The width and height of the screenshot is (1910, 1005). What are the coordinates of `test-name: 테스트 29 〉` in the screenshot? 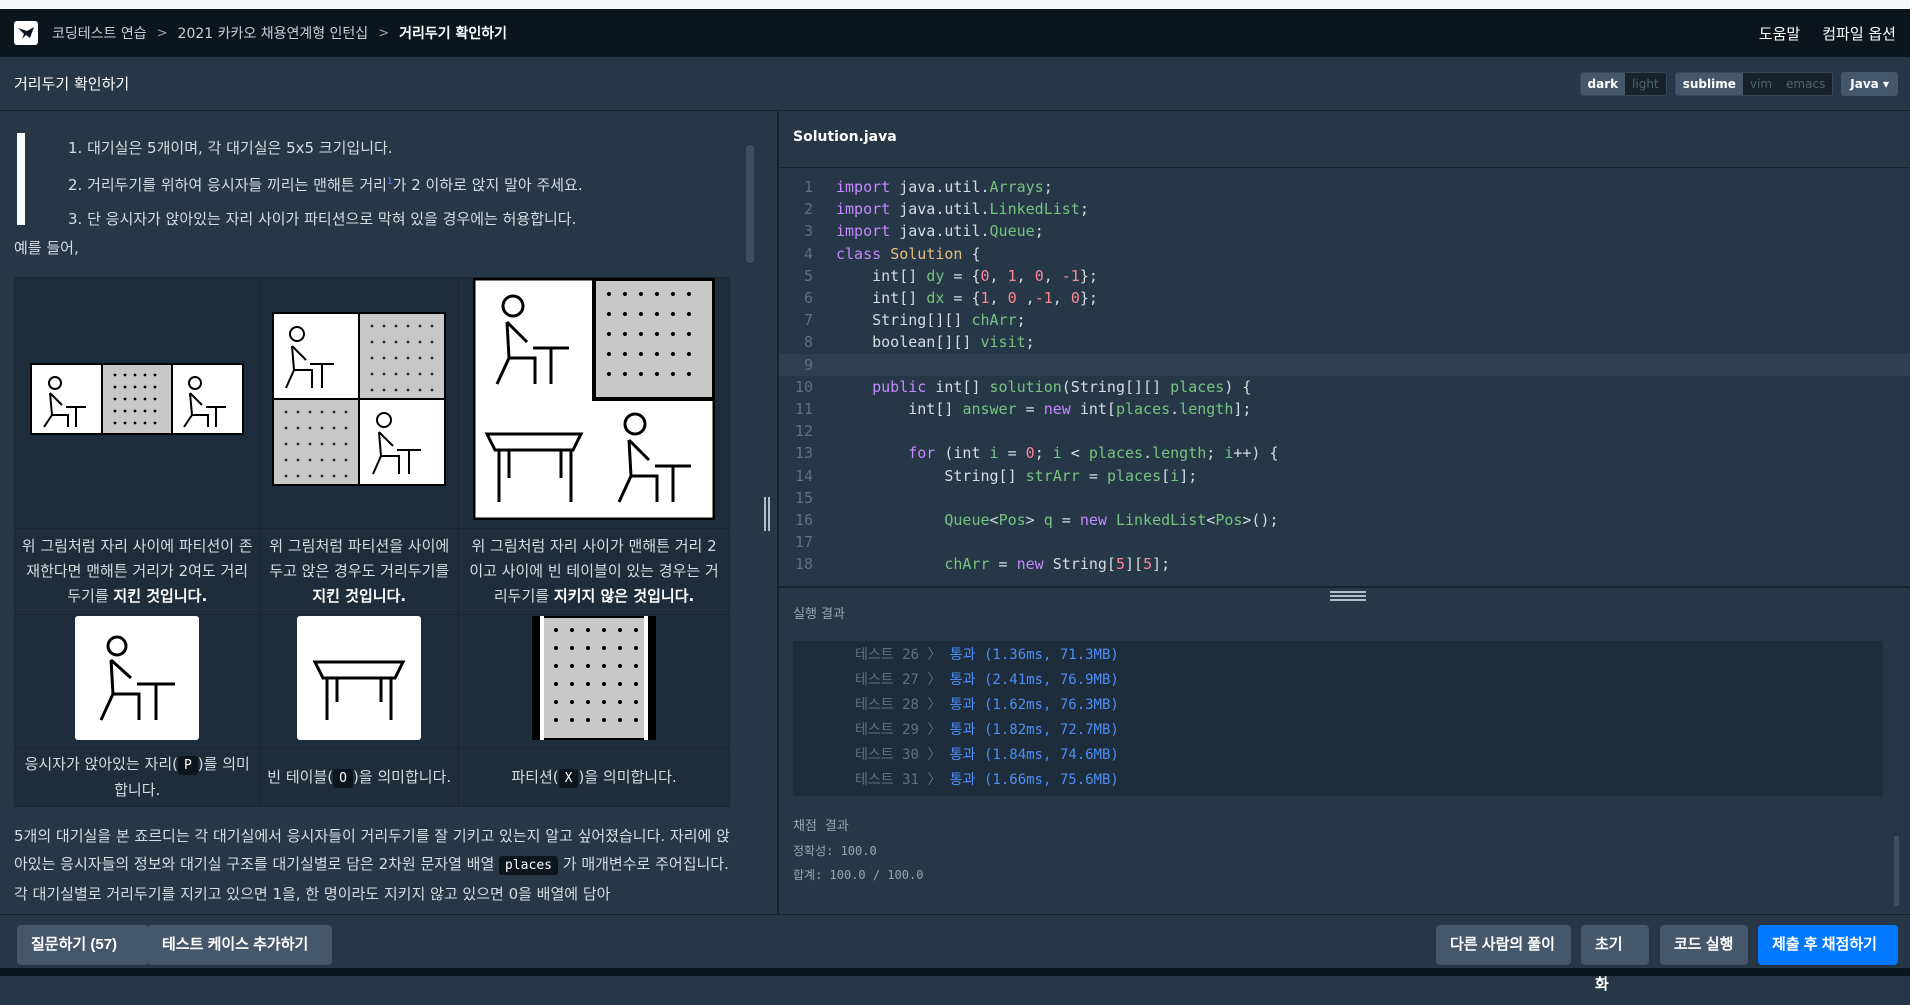 It's located at (902, 730).